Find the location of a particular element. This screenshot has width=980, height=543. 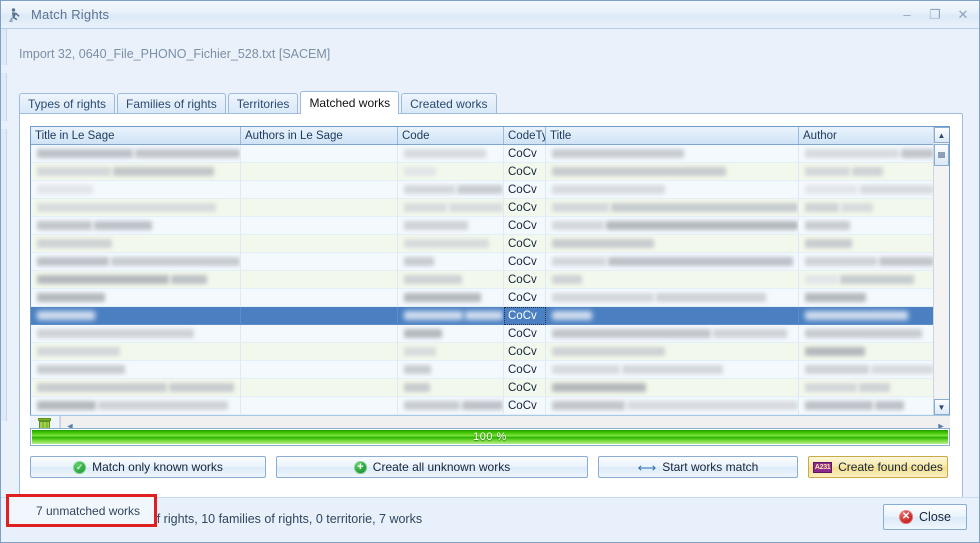

vertical-scroll-thumb is located at coordinates (941, 155).